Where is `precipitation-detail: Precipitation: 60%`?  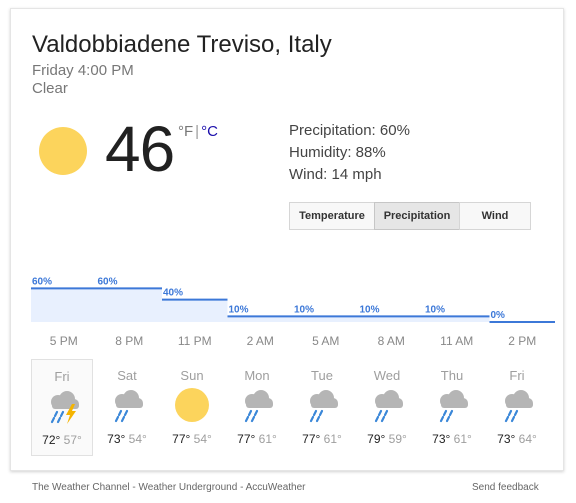 precipitation-detail: Precipitation: 60% is located at coordinates (349, 130).